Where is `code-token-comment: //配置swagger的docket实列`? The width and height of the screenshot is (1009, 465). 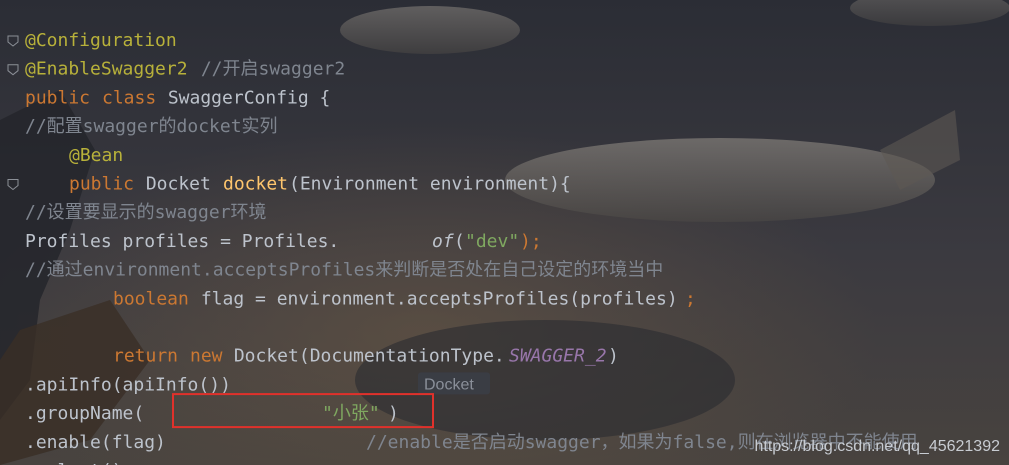 code-token-comment: //配置swagger的docket实列 is located at coordinates (151, 126).